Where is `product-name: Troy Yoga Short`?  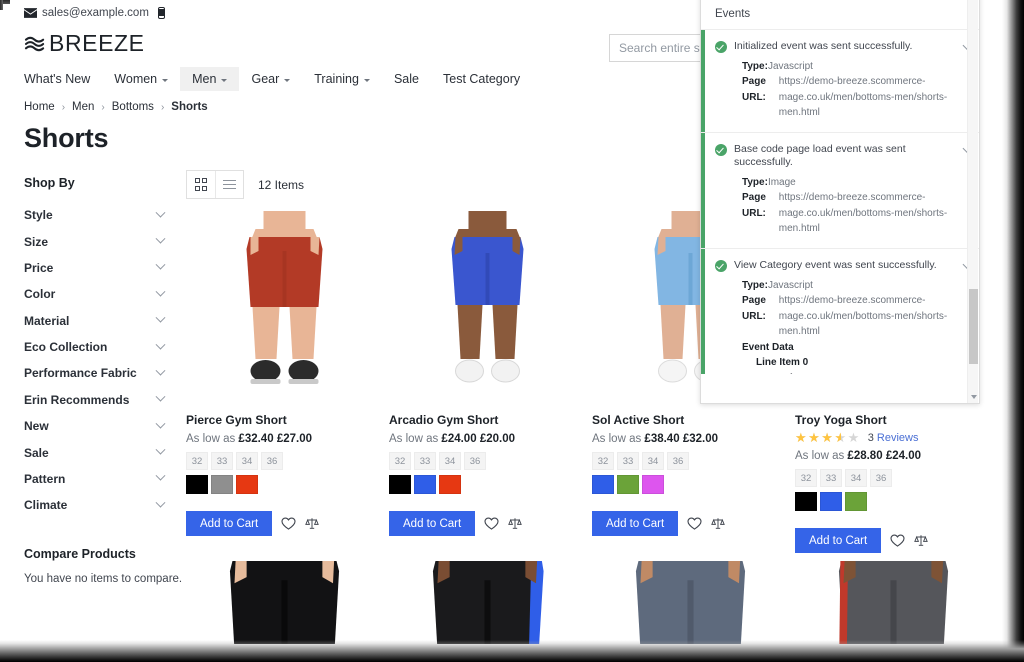
product-name: Troy Yoga Short is located at coordinates (893, 420).